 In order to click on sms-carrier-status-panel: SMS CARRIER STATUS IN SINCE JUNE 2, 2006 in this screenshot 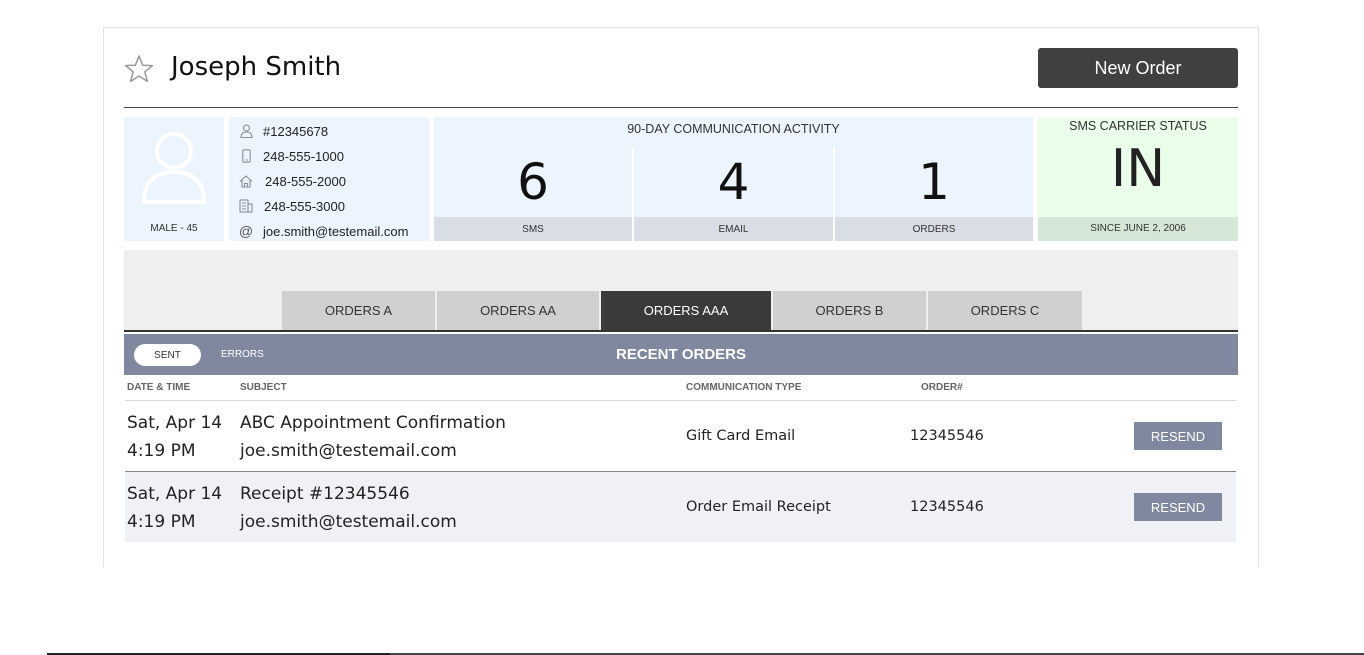, I will do `click(1138, 179)`.